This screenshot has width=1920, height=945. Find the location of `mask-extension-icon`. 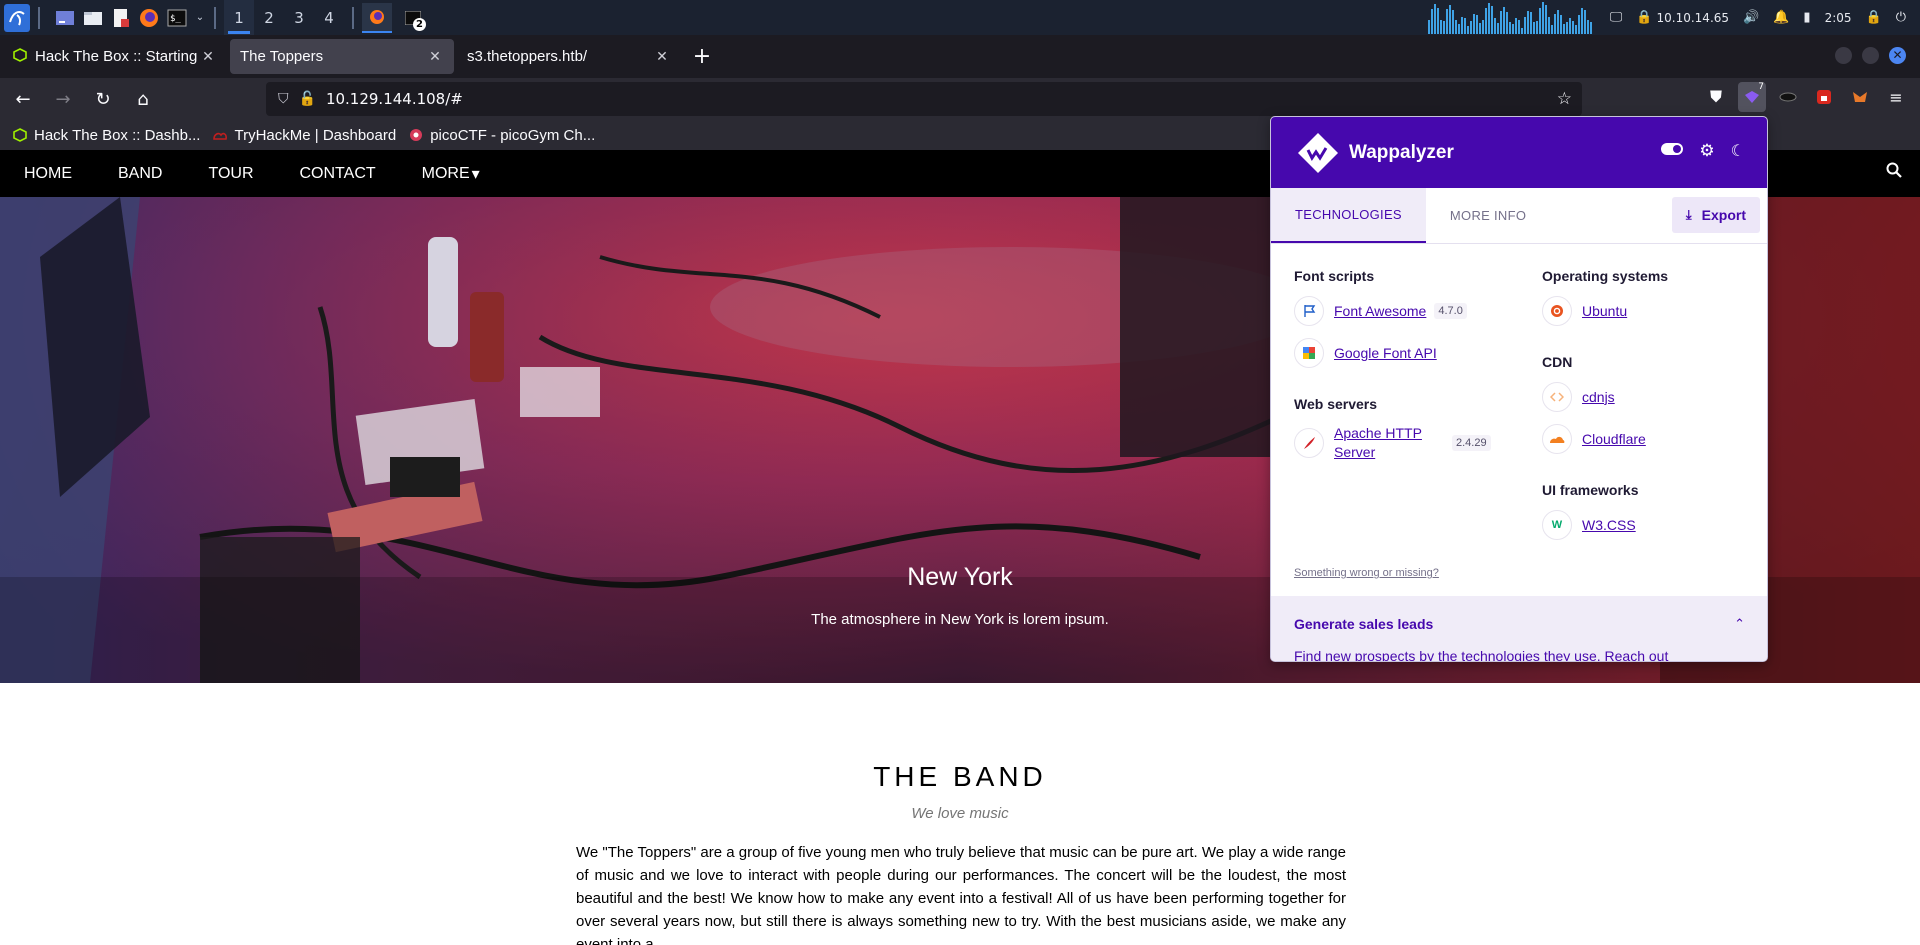

mask-extension-icon is located at coordinates (1788, 97).